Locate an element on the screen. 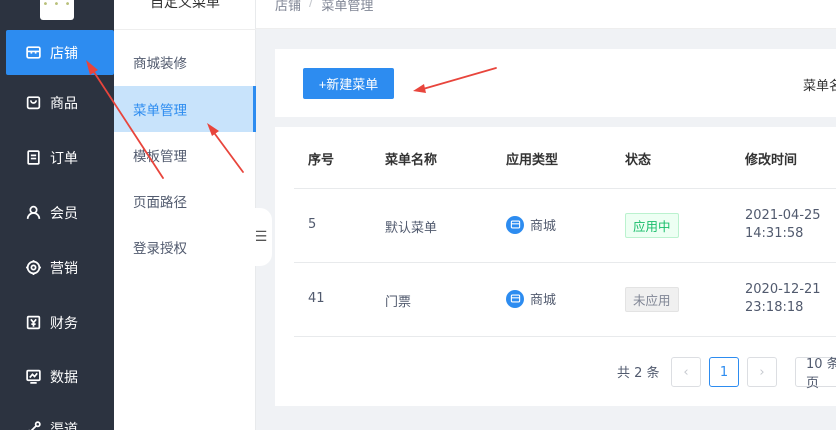 This screenshot has width=836, height=430. channel-icon is located at coordinates (33, 425).